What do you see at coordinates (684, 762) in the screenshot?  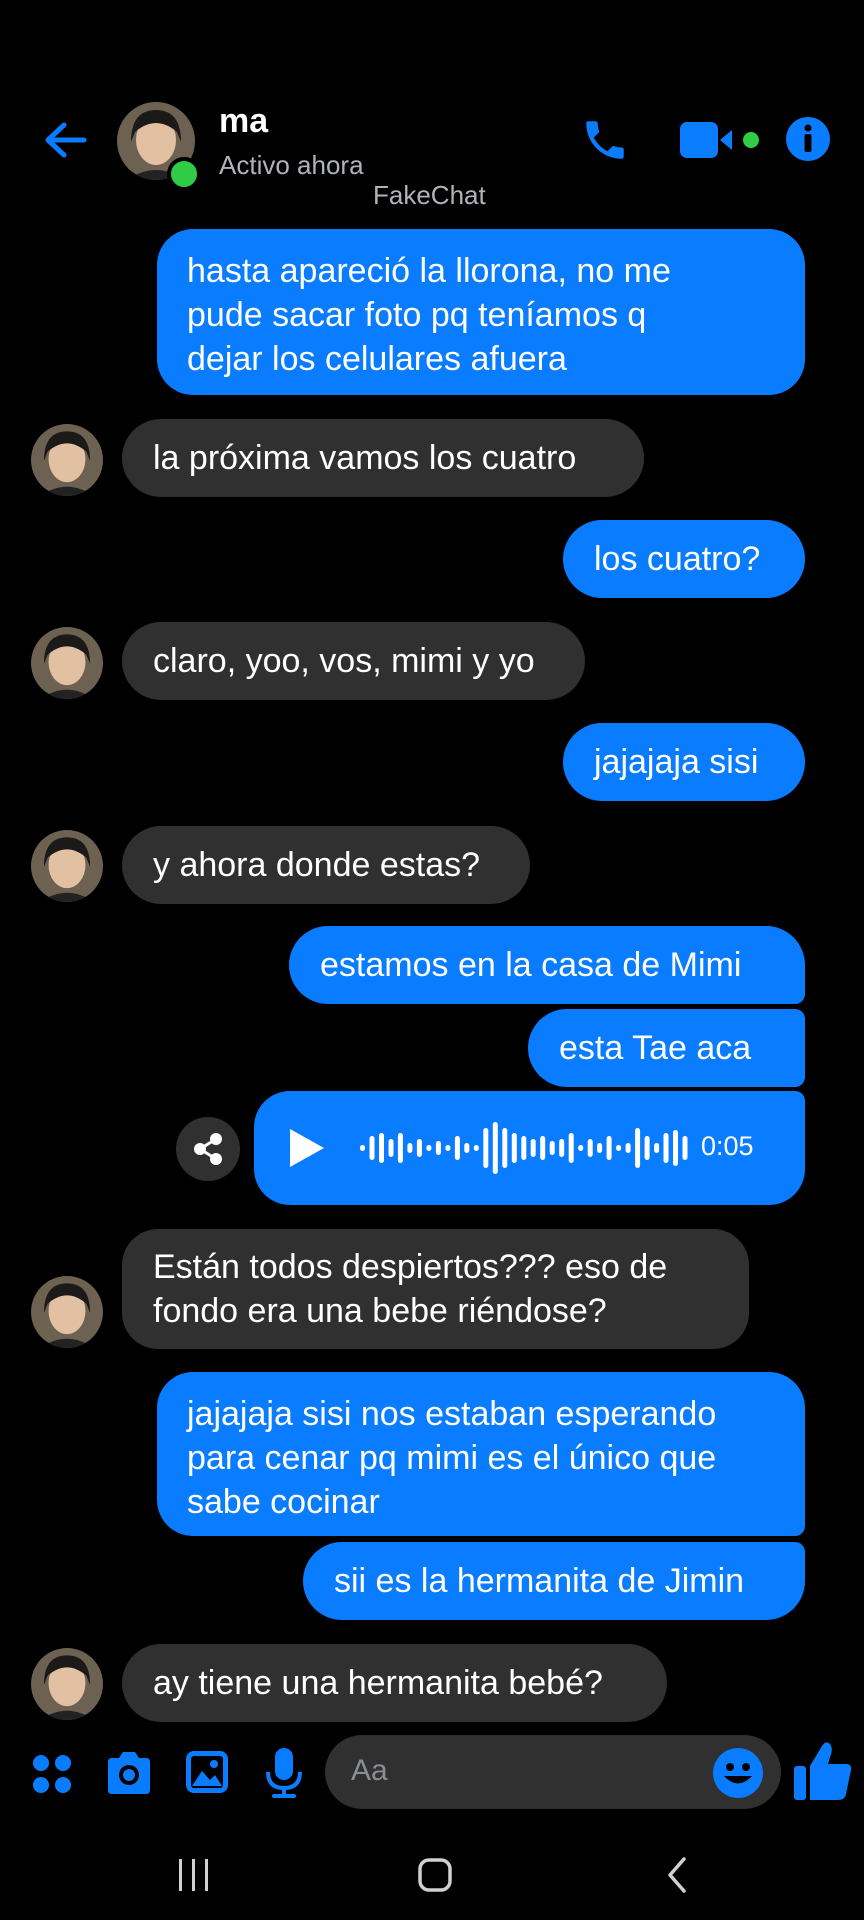 I see `message-outgoing: jajajaja sisi` at bounding box center [684, 762].